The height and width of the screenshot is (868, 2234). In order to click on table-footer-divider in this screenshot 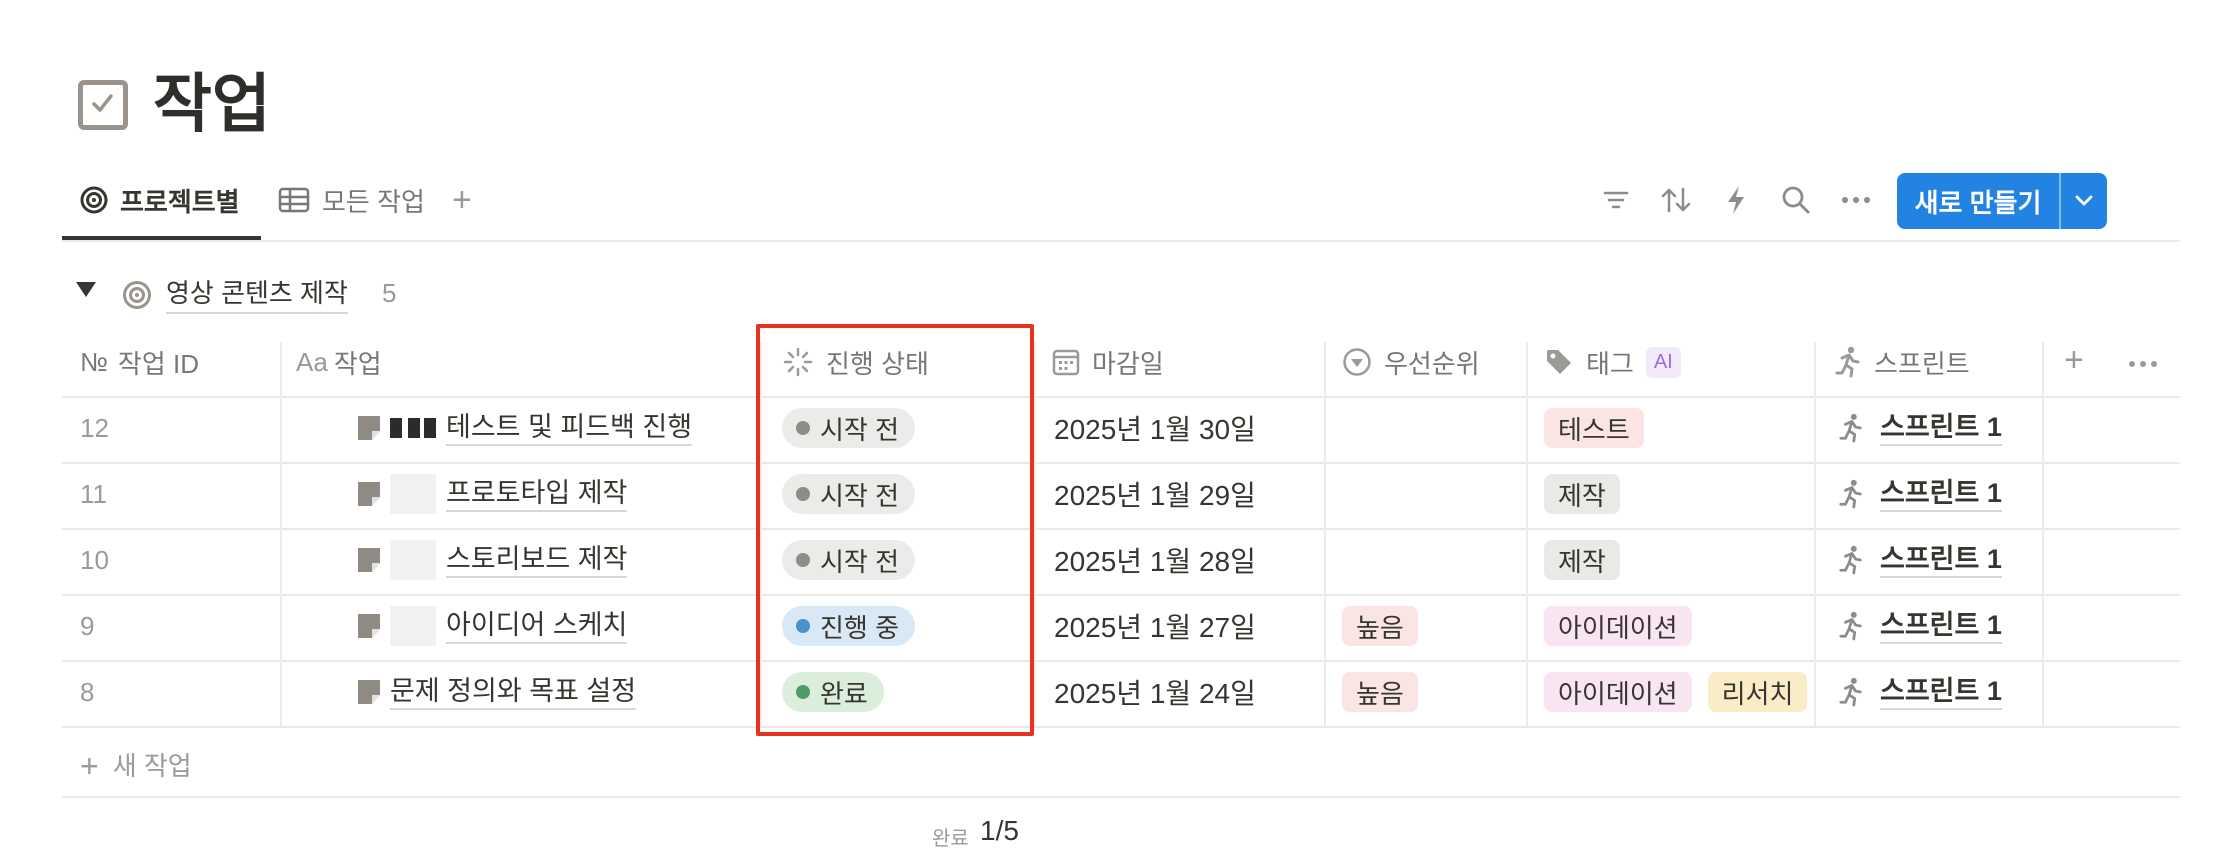, I will do `click(1121, 797)`.